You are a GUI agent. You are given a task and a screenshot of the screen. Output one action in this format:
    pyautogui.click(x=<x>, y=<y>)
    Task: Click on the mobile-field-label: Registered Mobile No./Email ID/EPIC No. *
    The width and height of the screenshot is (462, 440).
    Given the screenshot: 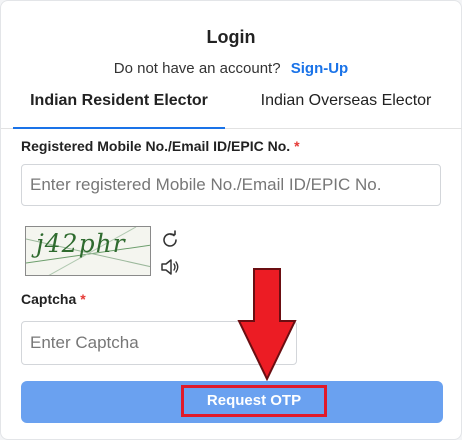 What is the action you would take?
    pyautogui.click(x=160, y=146)
    